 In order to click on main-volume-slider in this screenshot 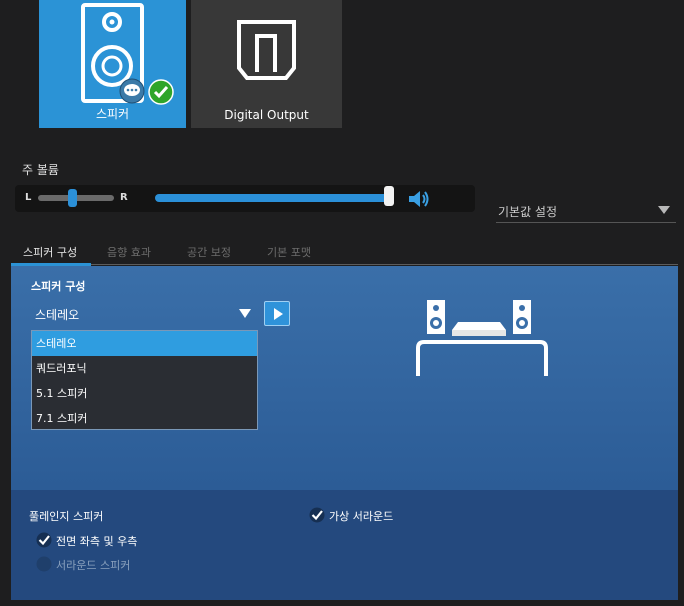, I will do `click(272, 198)`.